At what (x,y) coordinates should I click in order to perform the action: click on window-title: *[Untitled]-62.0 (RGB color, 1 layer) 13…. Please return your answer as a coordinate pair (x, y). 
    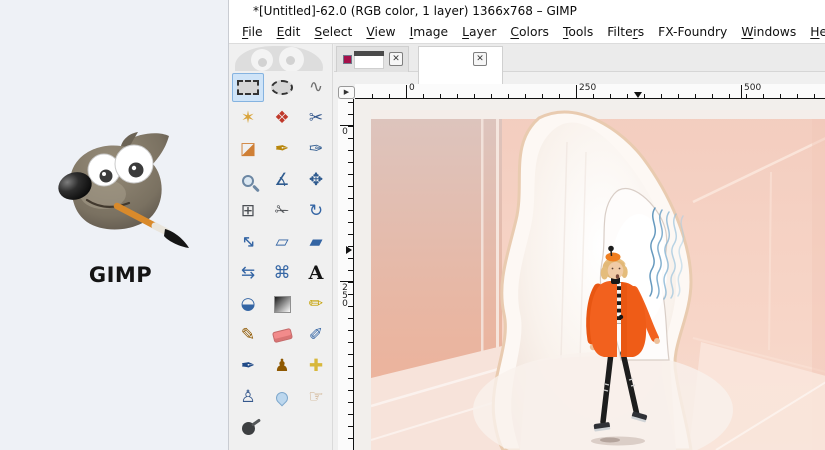
    Looking at the image, I should click on (415, 11).